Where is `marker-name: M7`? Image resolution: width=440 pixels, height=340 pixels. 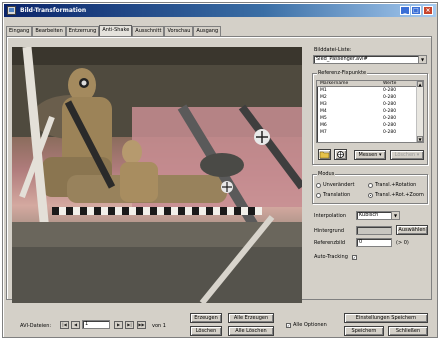 marker-name: M7 is located at coordinates (323, 132).